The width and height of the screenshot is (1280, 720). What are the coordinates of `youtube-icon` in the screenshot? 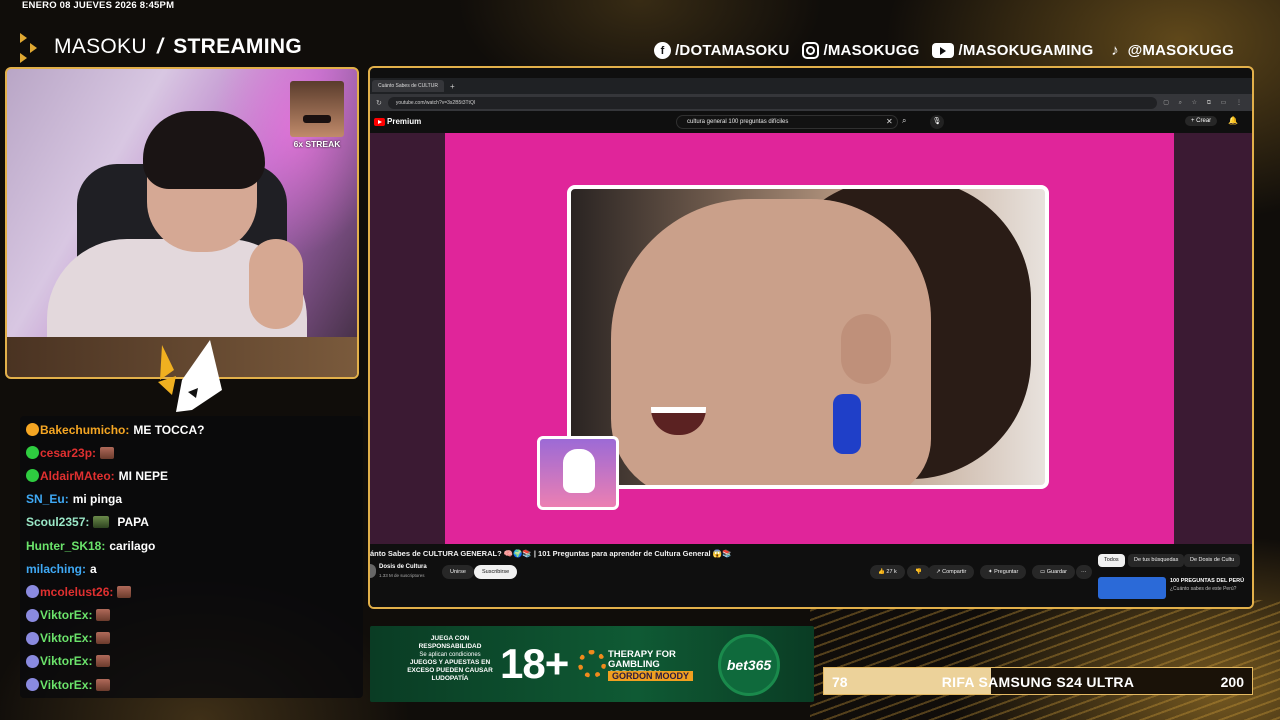 It's located at (943, 50).